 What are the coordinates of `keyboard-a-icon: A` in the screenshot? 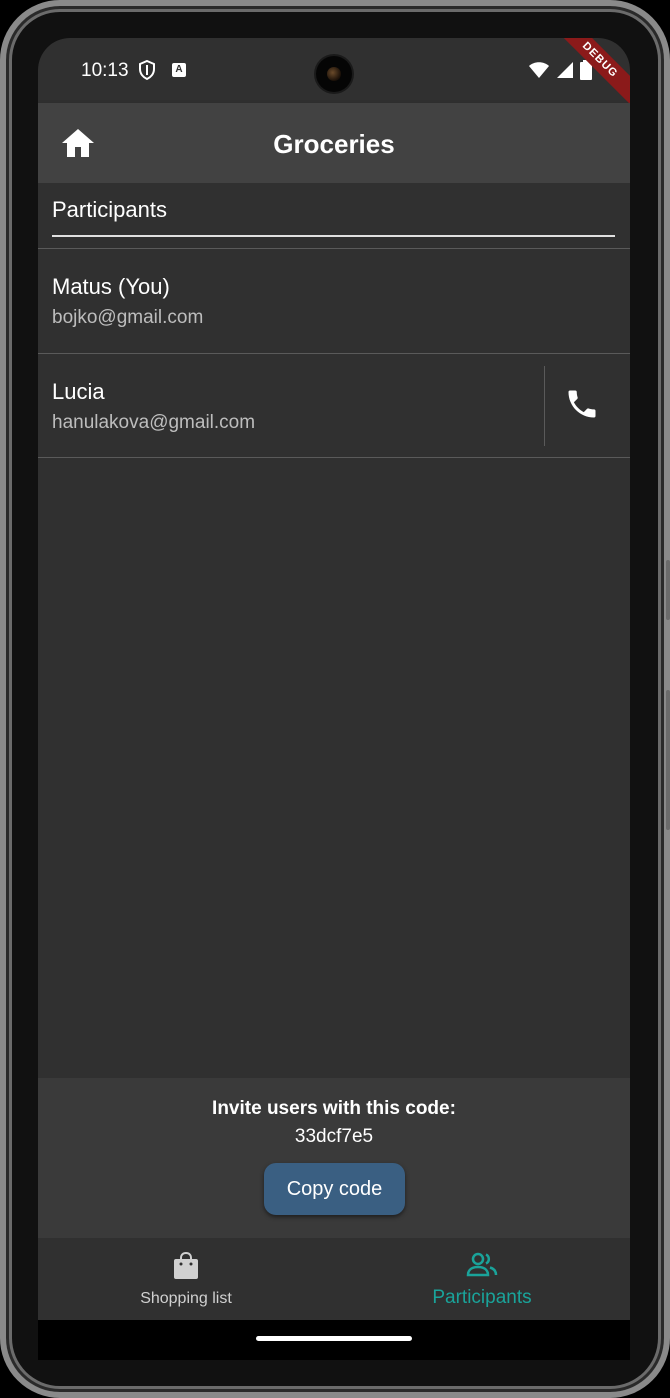 It's located at (179, 70).